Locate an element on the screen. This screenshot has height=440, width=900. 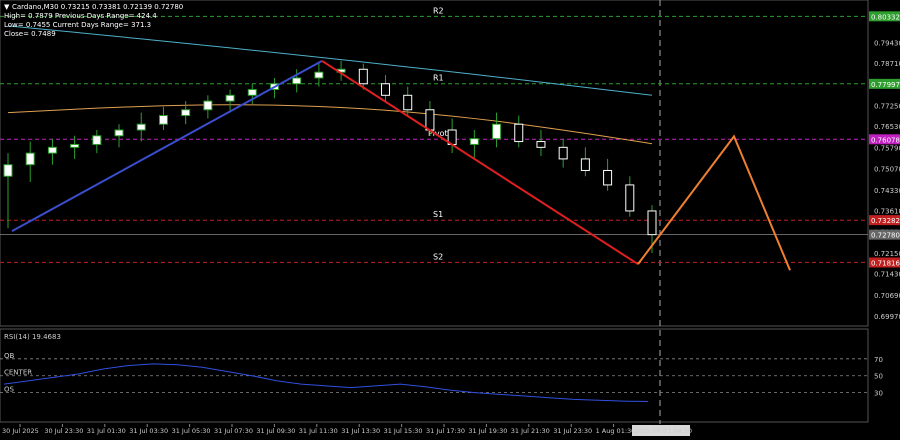
rsi-tick: 30 is located at coordinates (878, 394).